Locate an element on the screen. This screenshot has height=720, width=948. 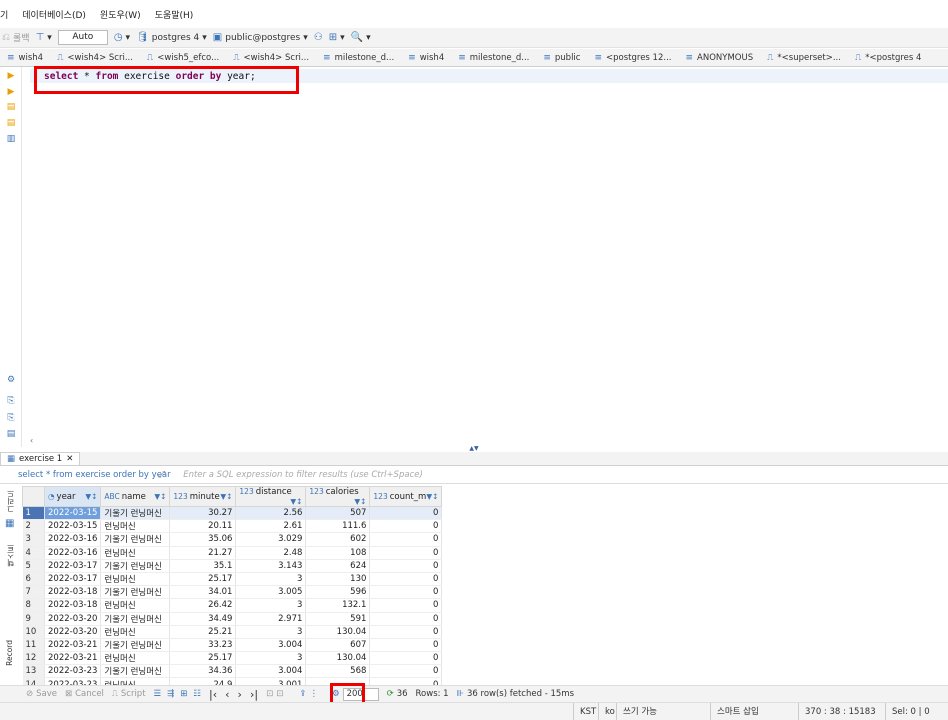
table-cell: 111.6 is located at coordinates (338, 526).